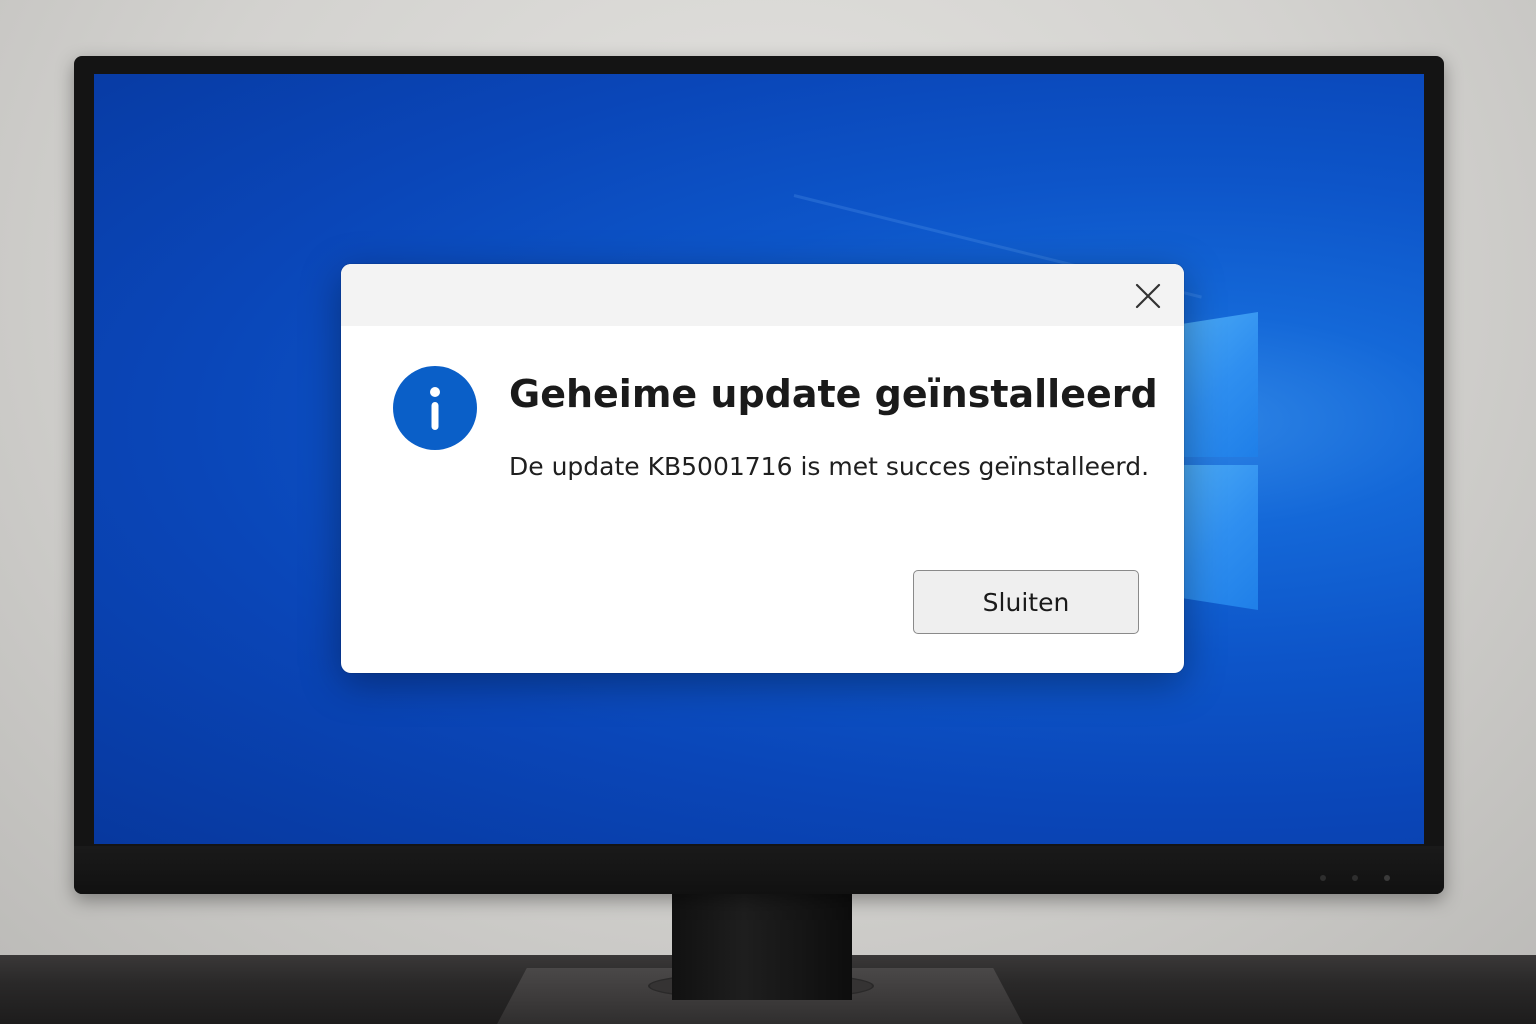 The width and height of the screenshot is (1536, 1024). Describe the element at coordinates (1387, 878) in the screenshot. I see `power-indicator` at that location.